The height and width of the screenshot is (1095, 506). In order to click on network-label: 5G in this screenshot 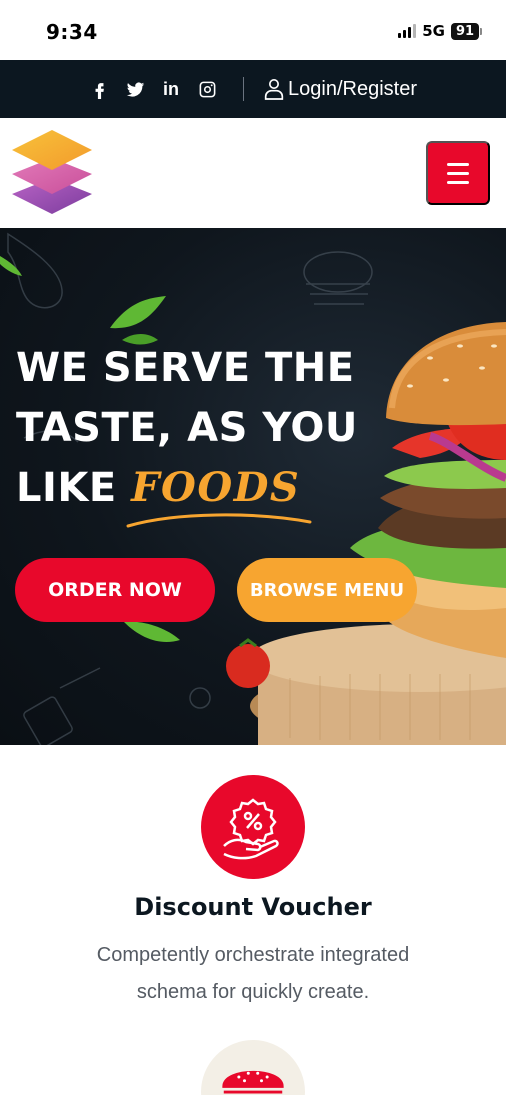, I will do `click(433, 31)`.